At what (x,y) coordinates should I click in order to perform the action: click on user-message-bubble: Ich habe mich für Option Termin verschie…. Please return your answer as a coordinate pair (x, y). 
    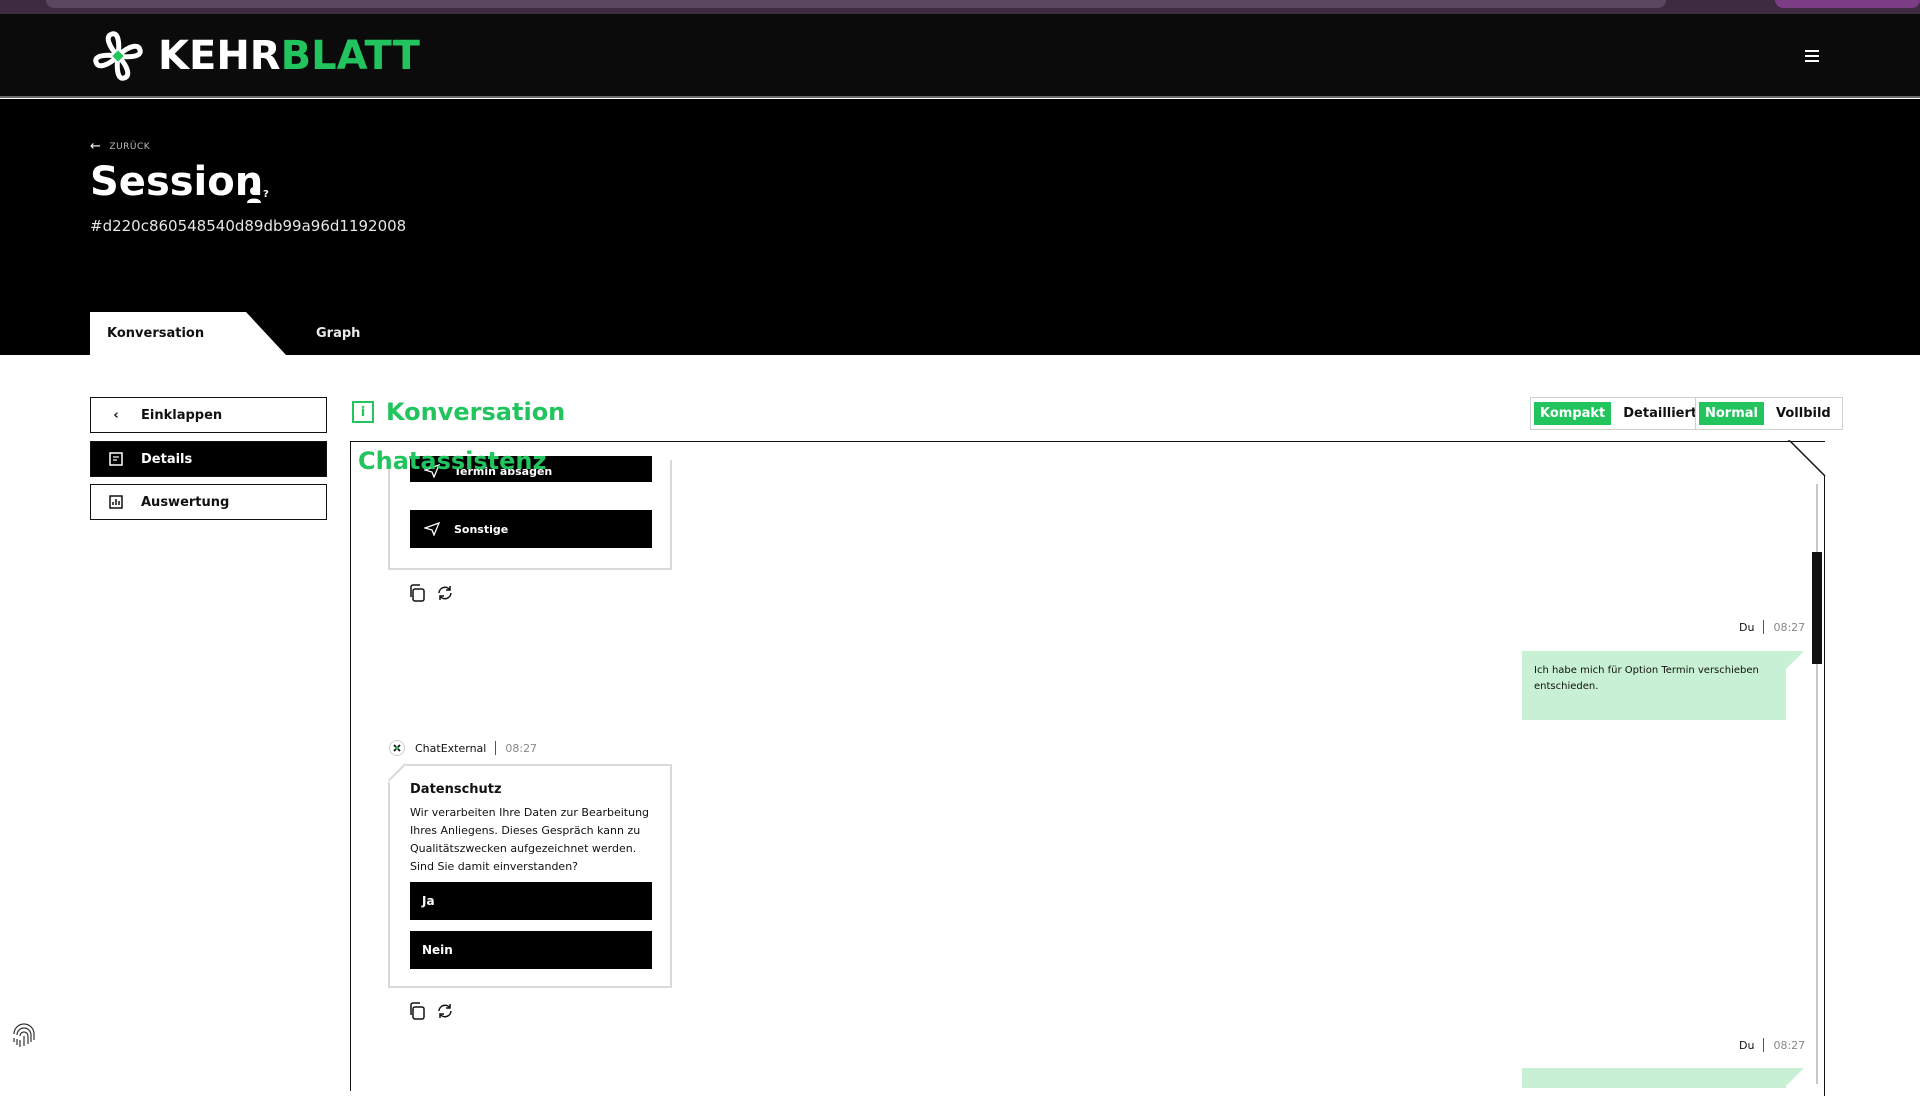
    Looking at the image, I should click on (1663, 685).